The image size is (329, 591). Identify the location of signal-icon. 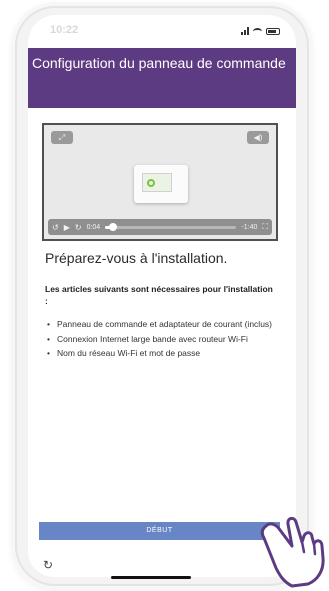
(245, 31).